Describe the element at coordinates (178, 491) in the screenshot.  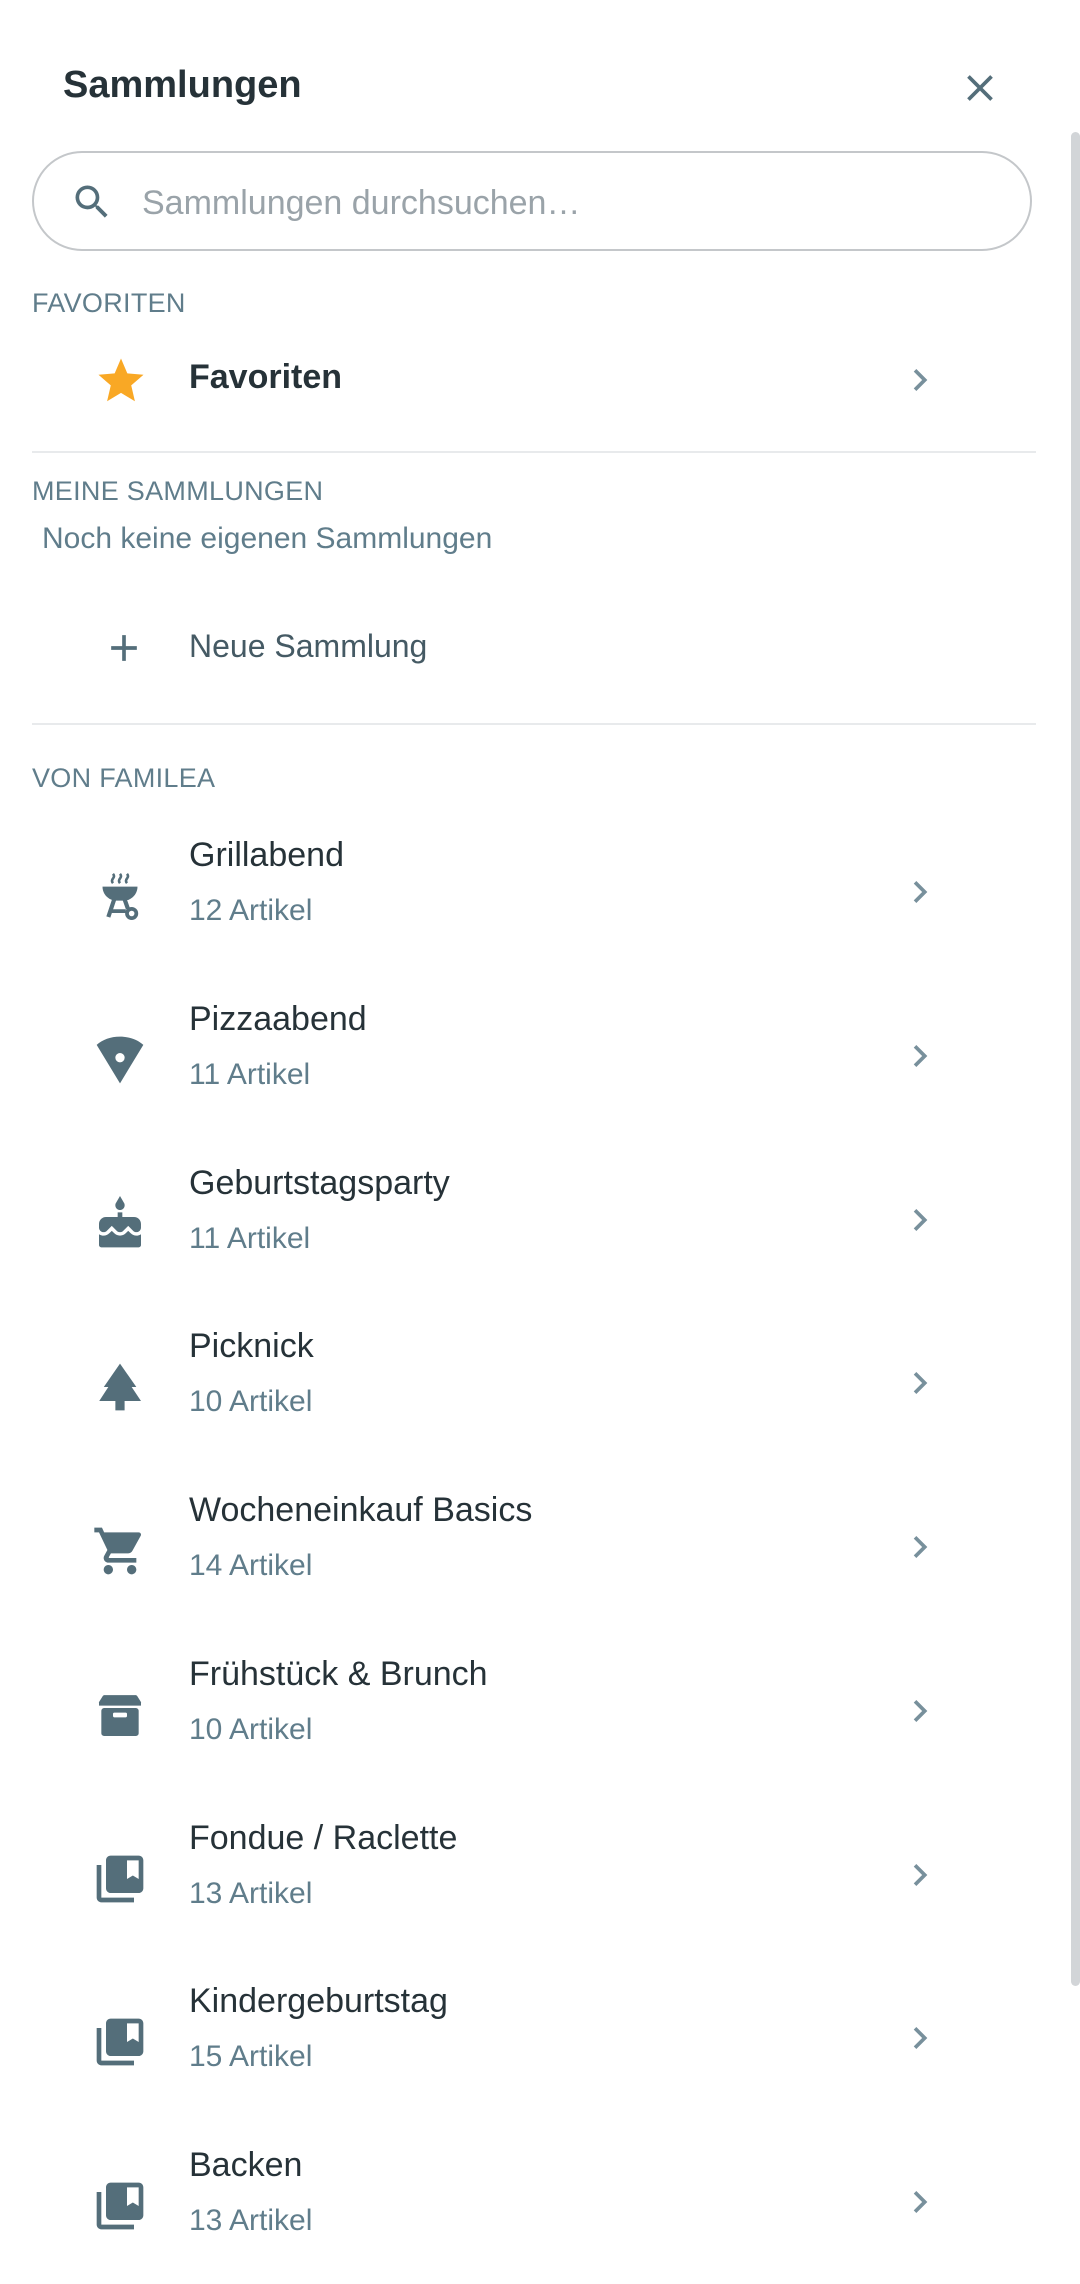
I see `section-label-my-collections: MEINE SAMMLUNGEN` at that location.